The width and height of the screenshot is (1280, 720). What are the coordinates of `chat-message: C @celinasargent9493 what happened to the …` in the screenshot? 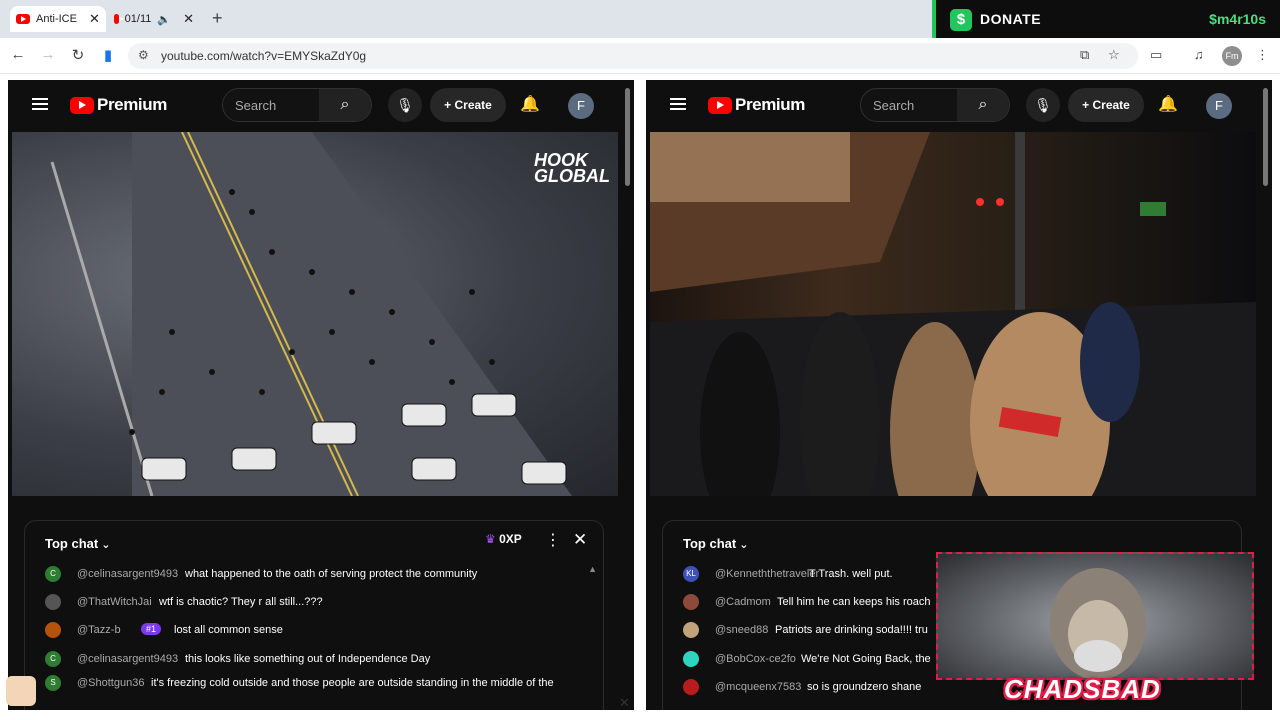 It's located at (314, 574).